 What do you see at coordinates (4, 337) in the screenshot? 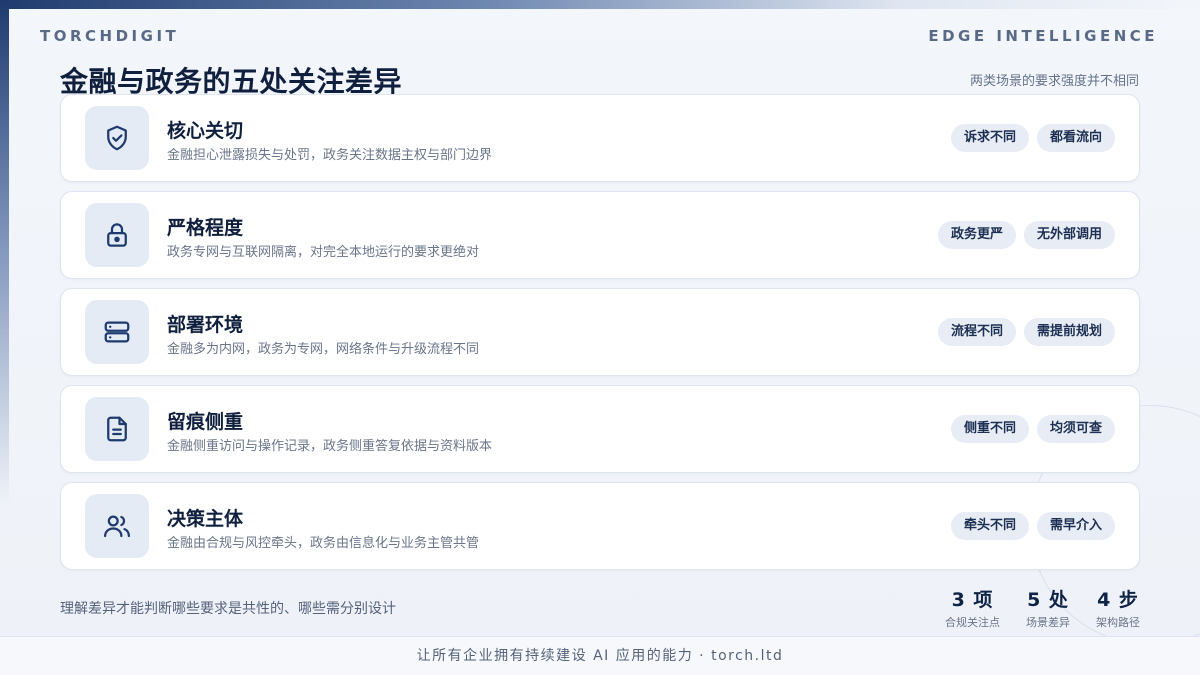
I see `left-accent-bar` at bounding box center [4, 337].